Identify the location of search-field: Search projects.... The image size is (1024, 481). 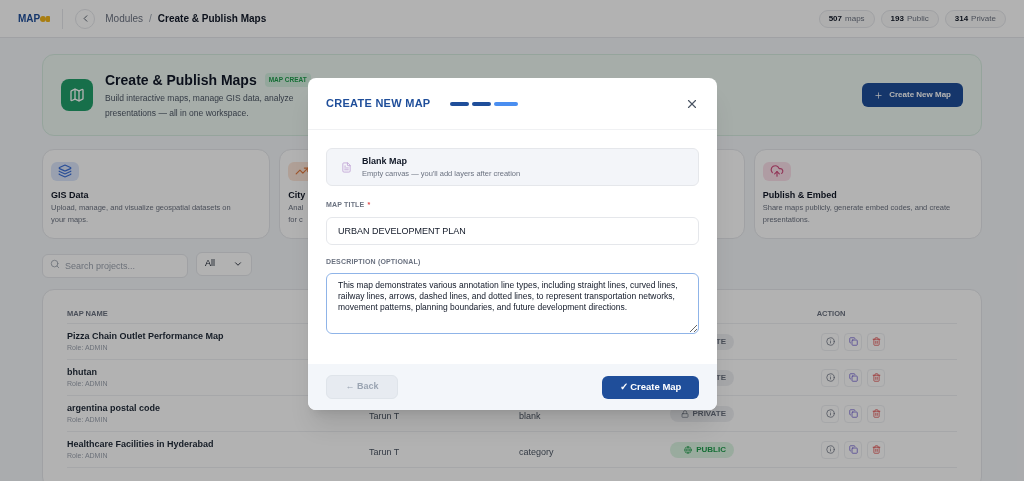
(115, 266).